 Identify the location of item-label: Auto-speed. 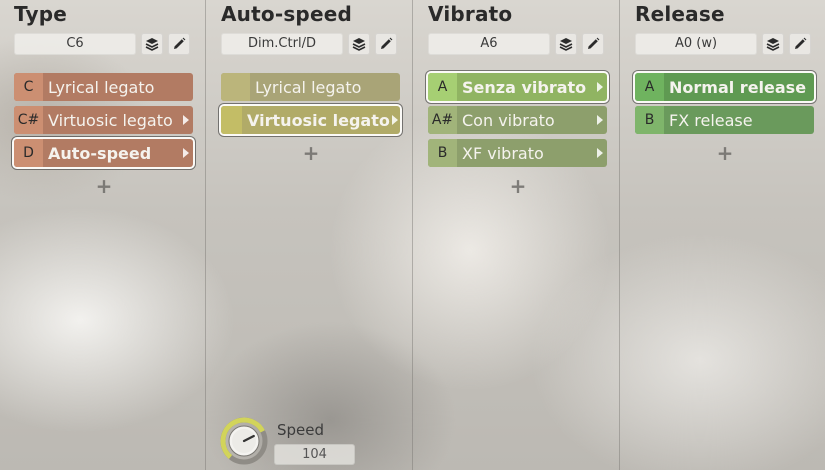
(100, 153).